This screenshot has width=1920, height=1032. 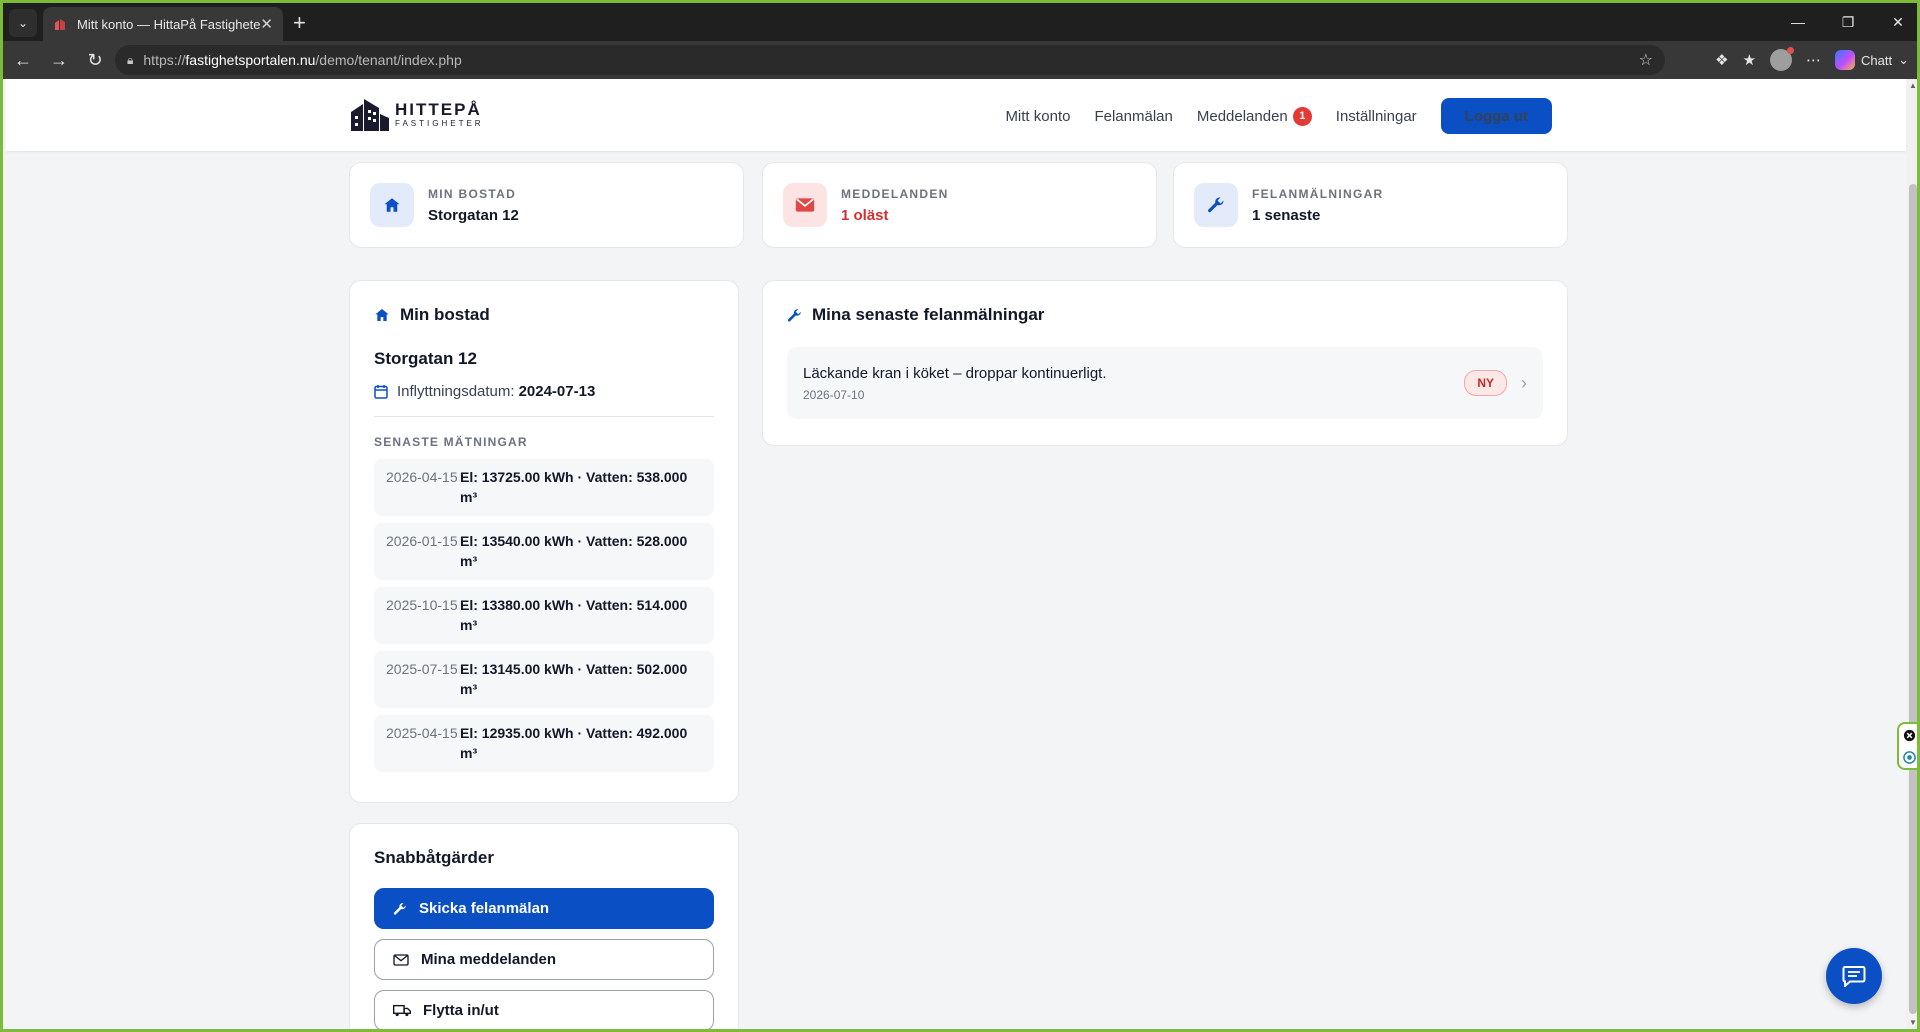 What do you see at coordinates (164, 60) in the screenshot?
I see `url-prefix: https://` at bounding box center [164, 60].